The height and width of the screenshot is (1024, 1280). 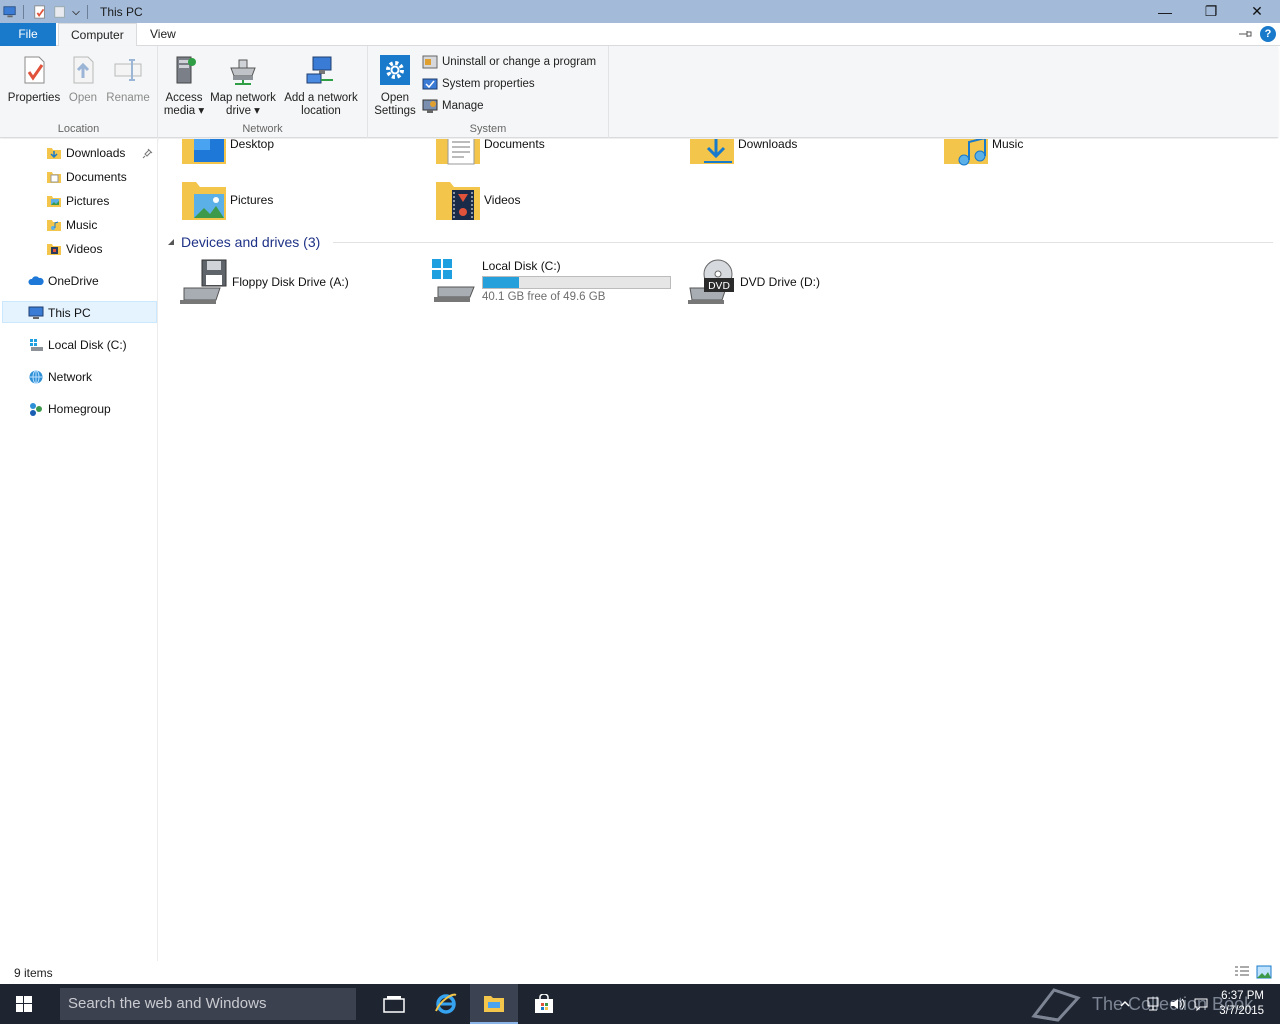 I want to click on nav-item-videos: Videos, so click(x=74, y=249).